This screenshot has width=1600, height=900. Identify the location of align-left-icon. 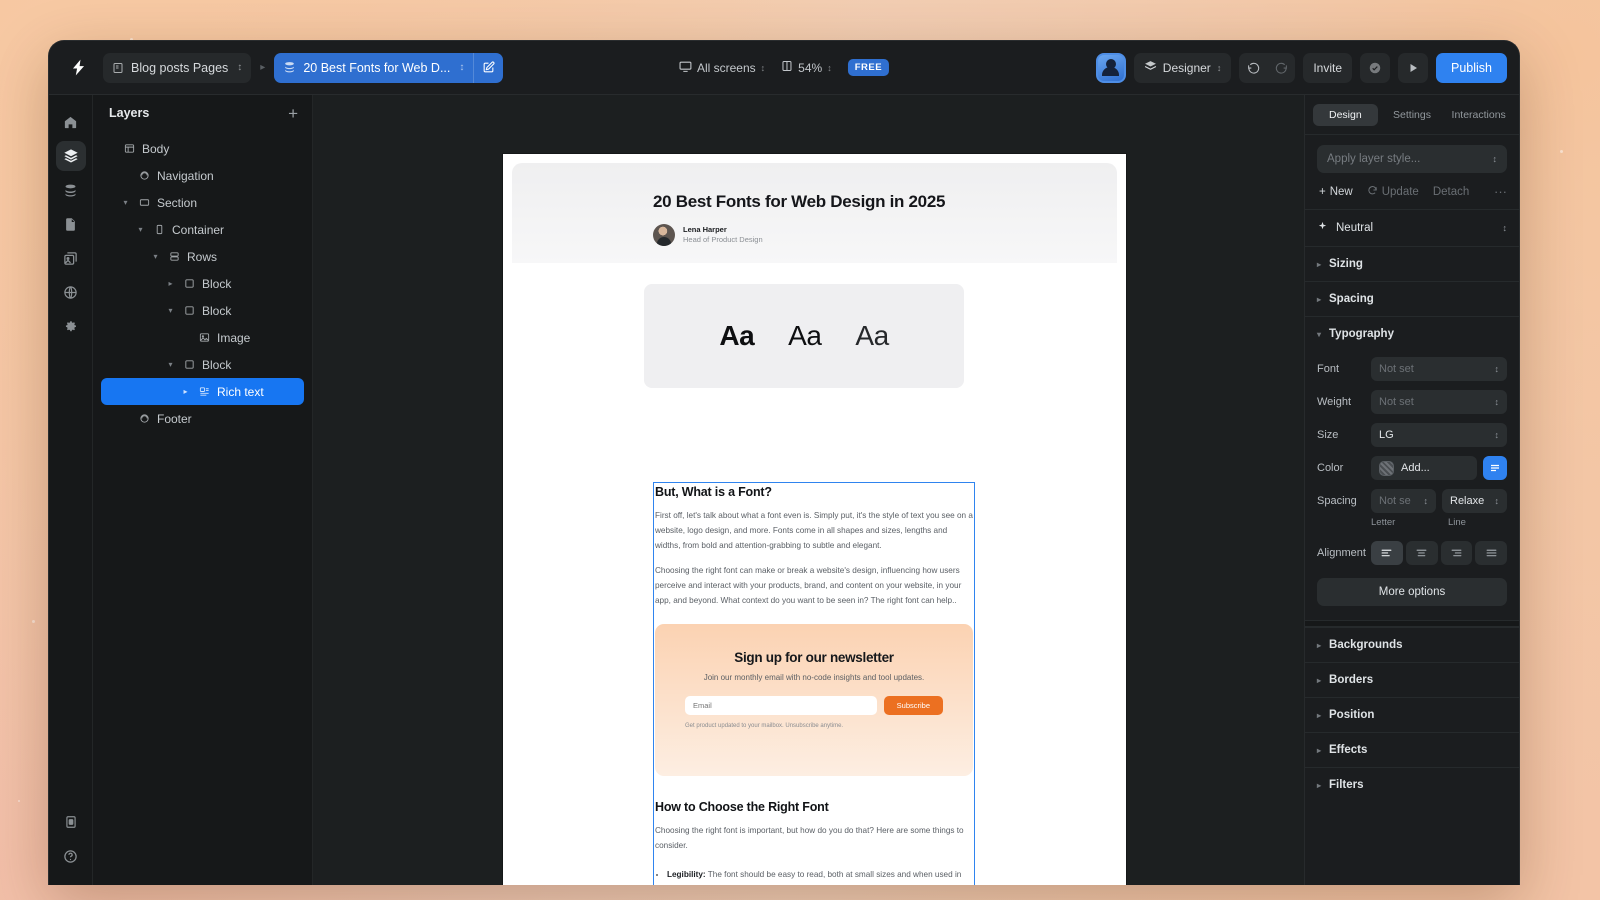
(1387, 553).